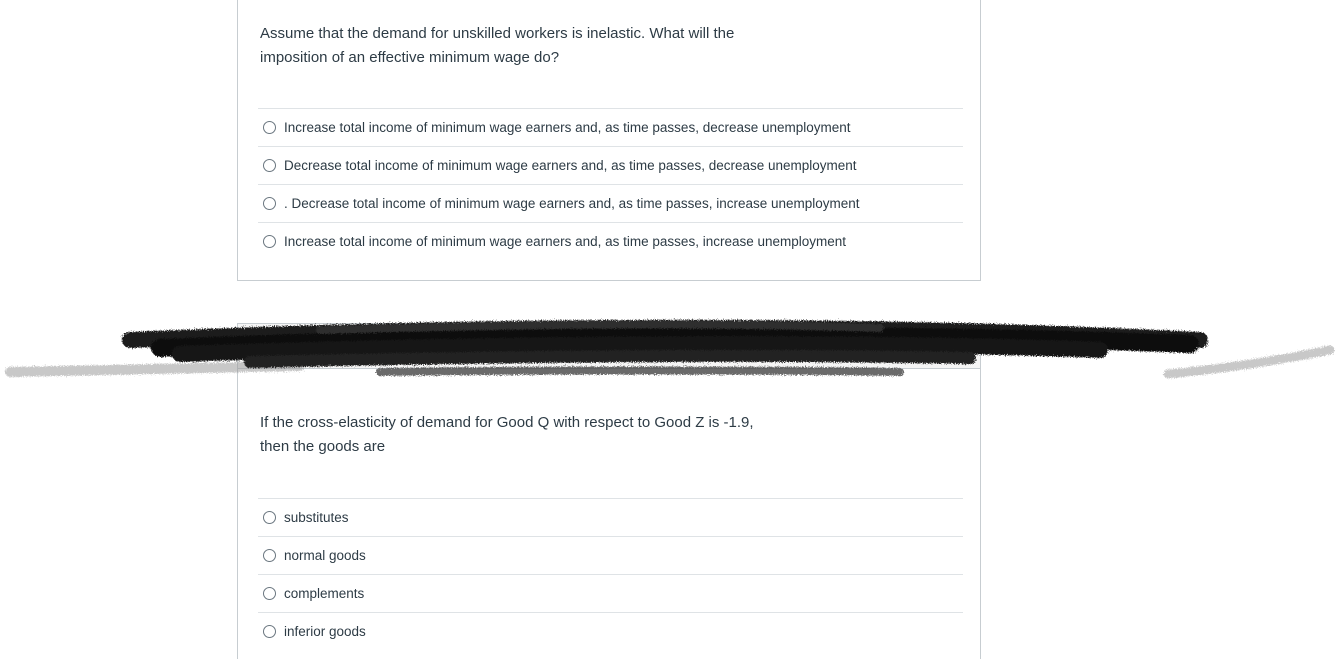  I want to click on answer-label: normal goods, so click(325, 555).